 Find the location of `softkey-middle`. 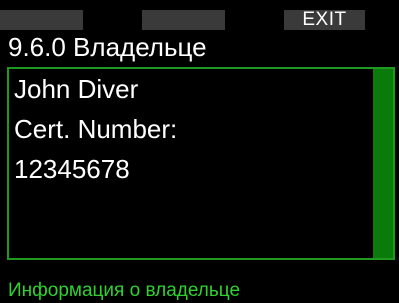

softkey-middle is located at coordinates (183, 20).